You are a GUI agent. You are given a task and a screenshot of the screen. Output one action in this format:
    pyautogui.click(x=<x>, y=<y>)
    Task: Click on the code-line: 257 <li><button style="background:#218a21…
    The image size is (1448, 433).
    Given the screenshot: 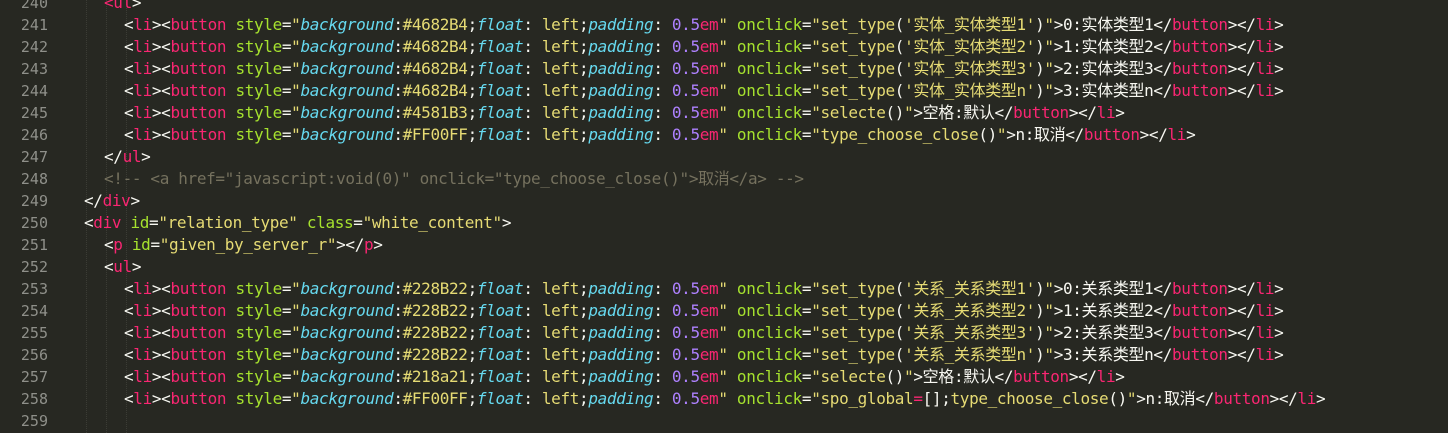 What is the action you would take?
    pyautogui.click(x=724, y=377)
    